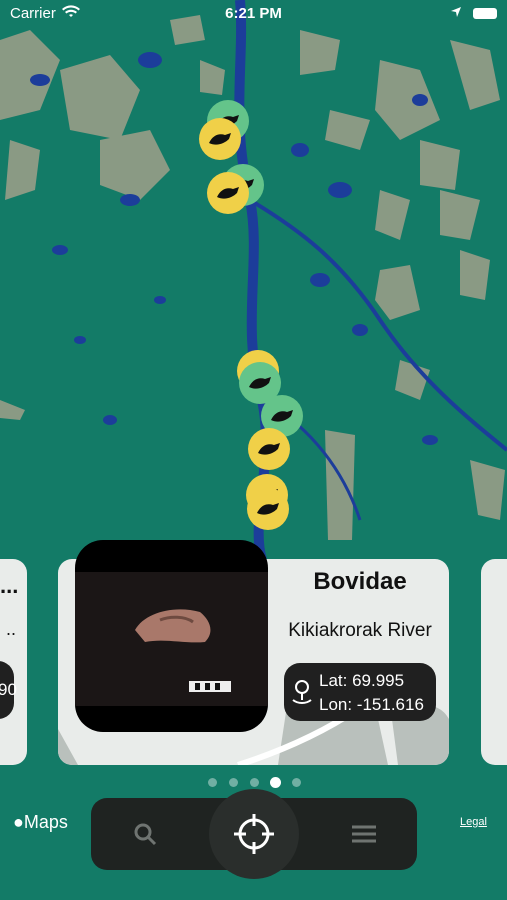 Image resolution: width=507 pixels, height=900 pixels. I want to click on specimen-photo, so click(171, 636).